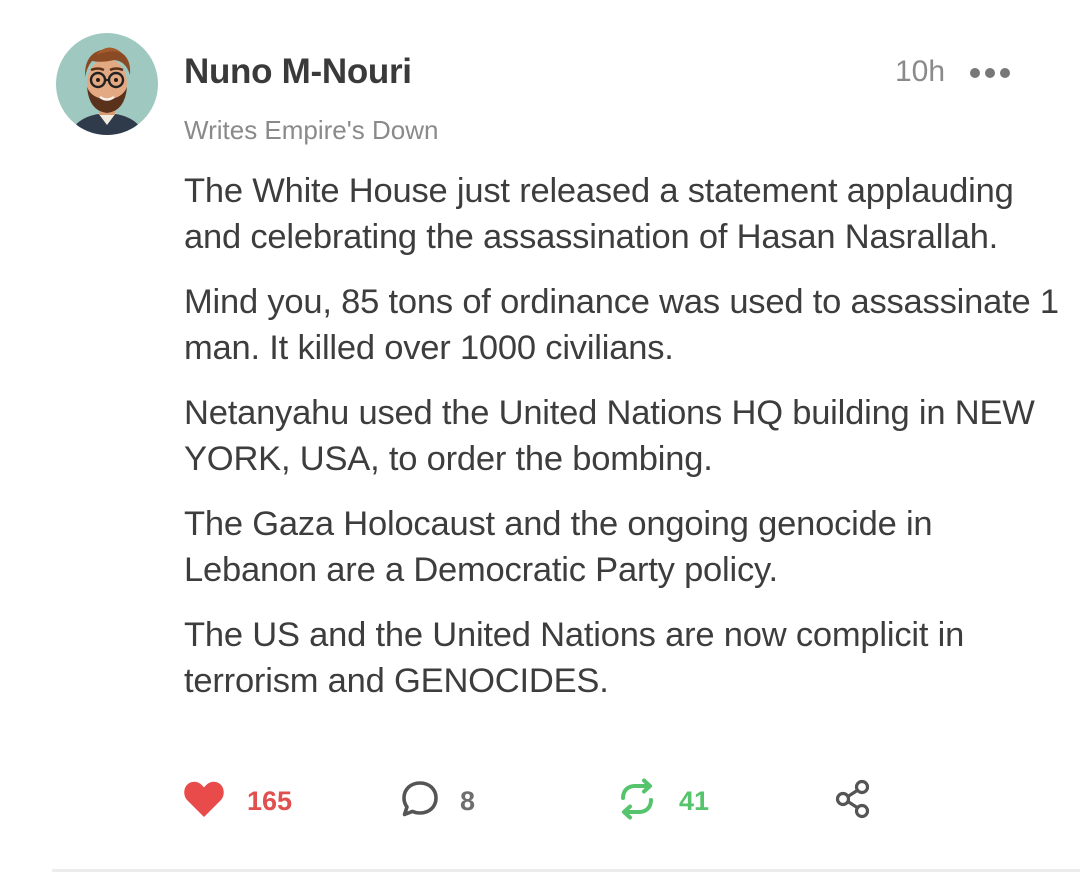 This screenshot has height=890, width=1080. I want to click on author-name: Nuno M-Nouri, so click(298, 72).